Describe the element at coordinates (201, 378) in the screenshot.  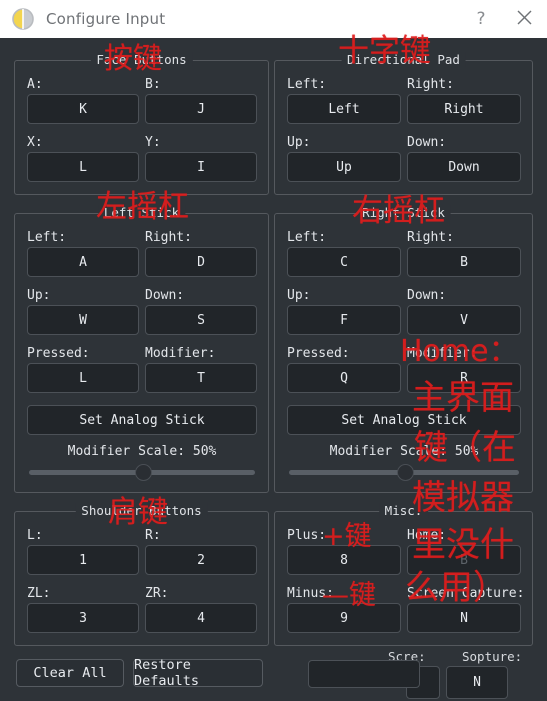
I see `button-lstick-modifier: T` at that location.